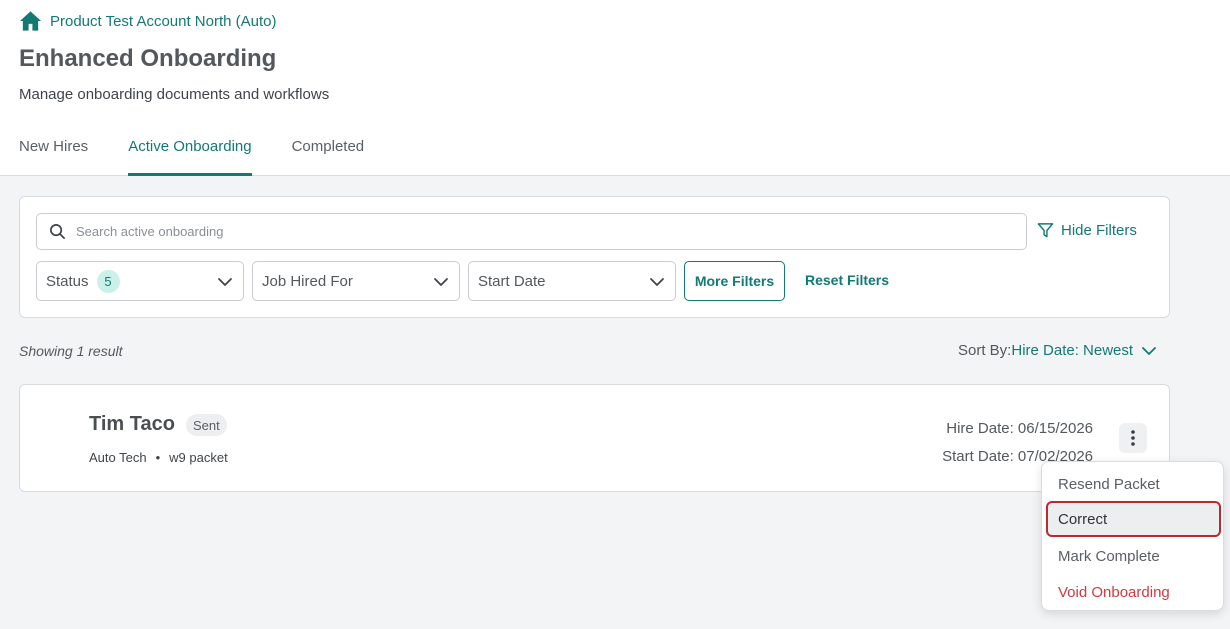  I want to click on menu-item-correct: Correct, so click(1133, 519).